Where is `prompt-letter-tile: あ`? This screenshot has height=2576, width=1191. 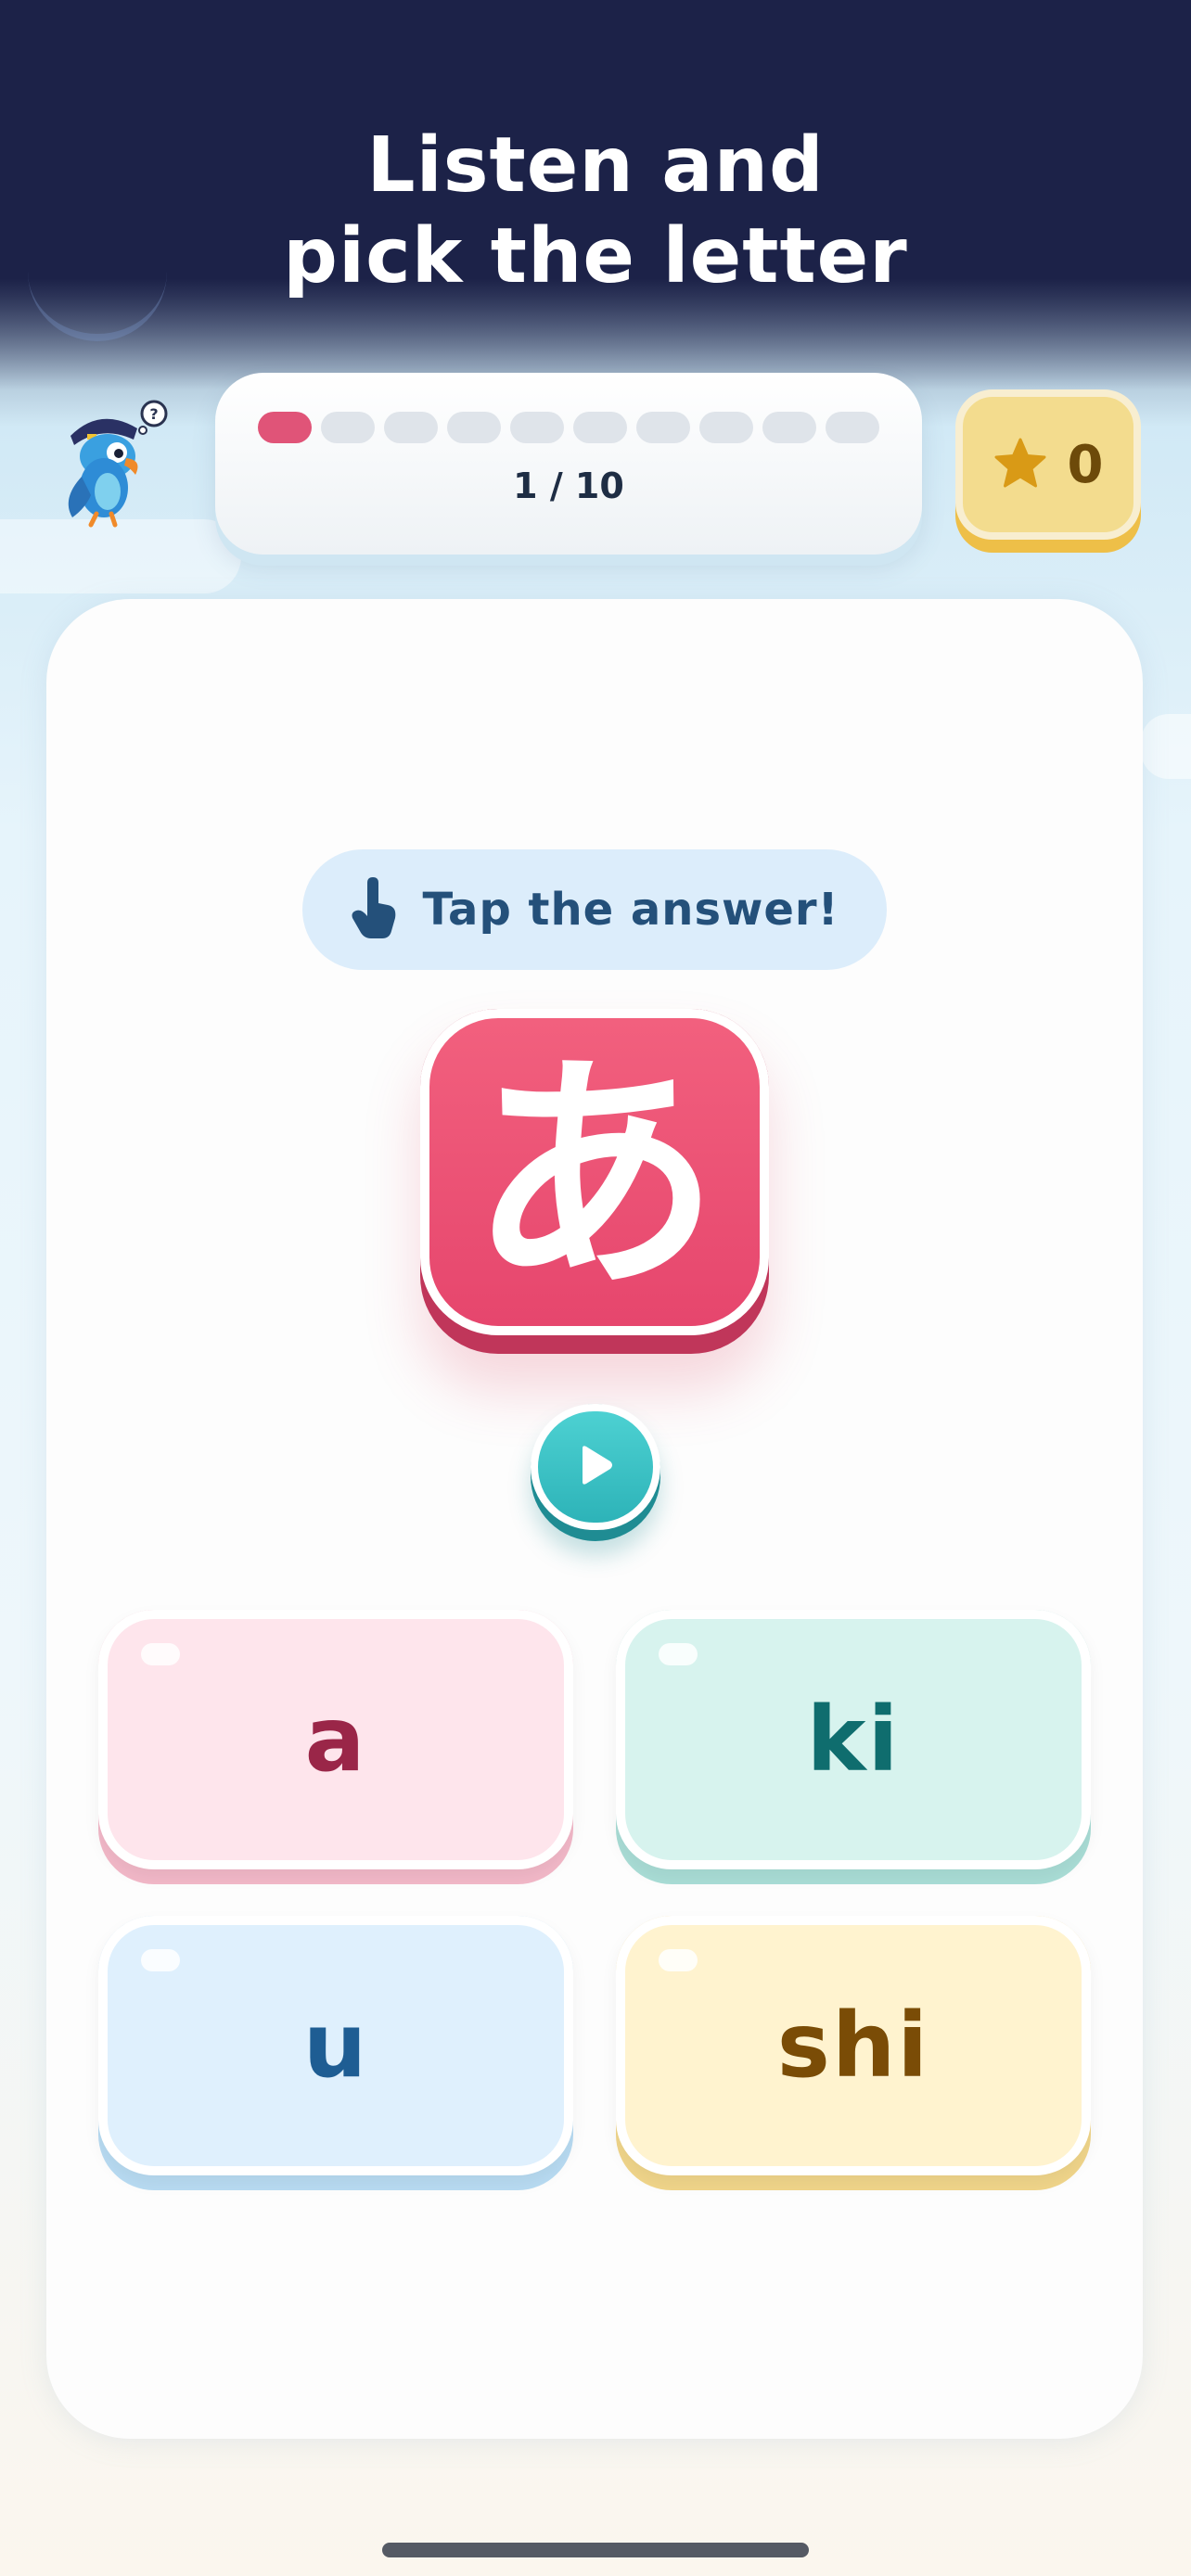
prompt-letter-tile: あ is located at coordinates (594, 1182).